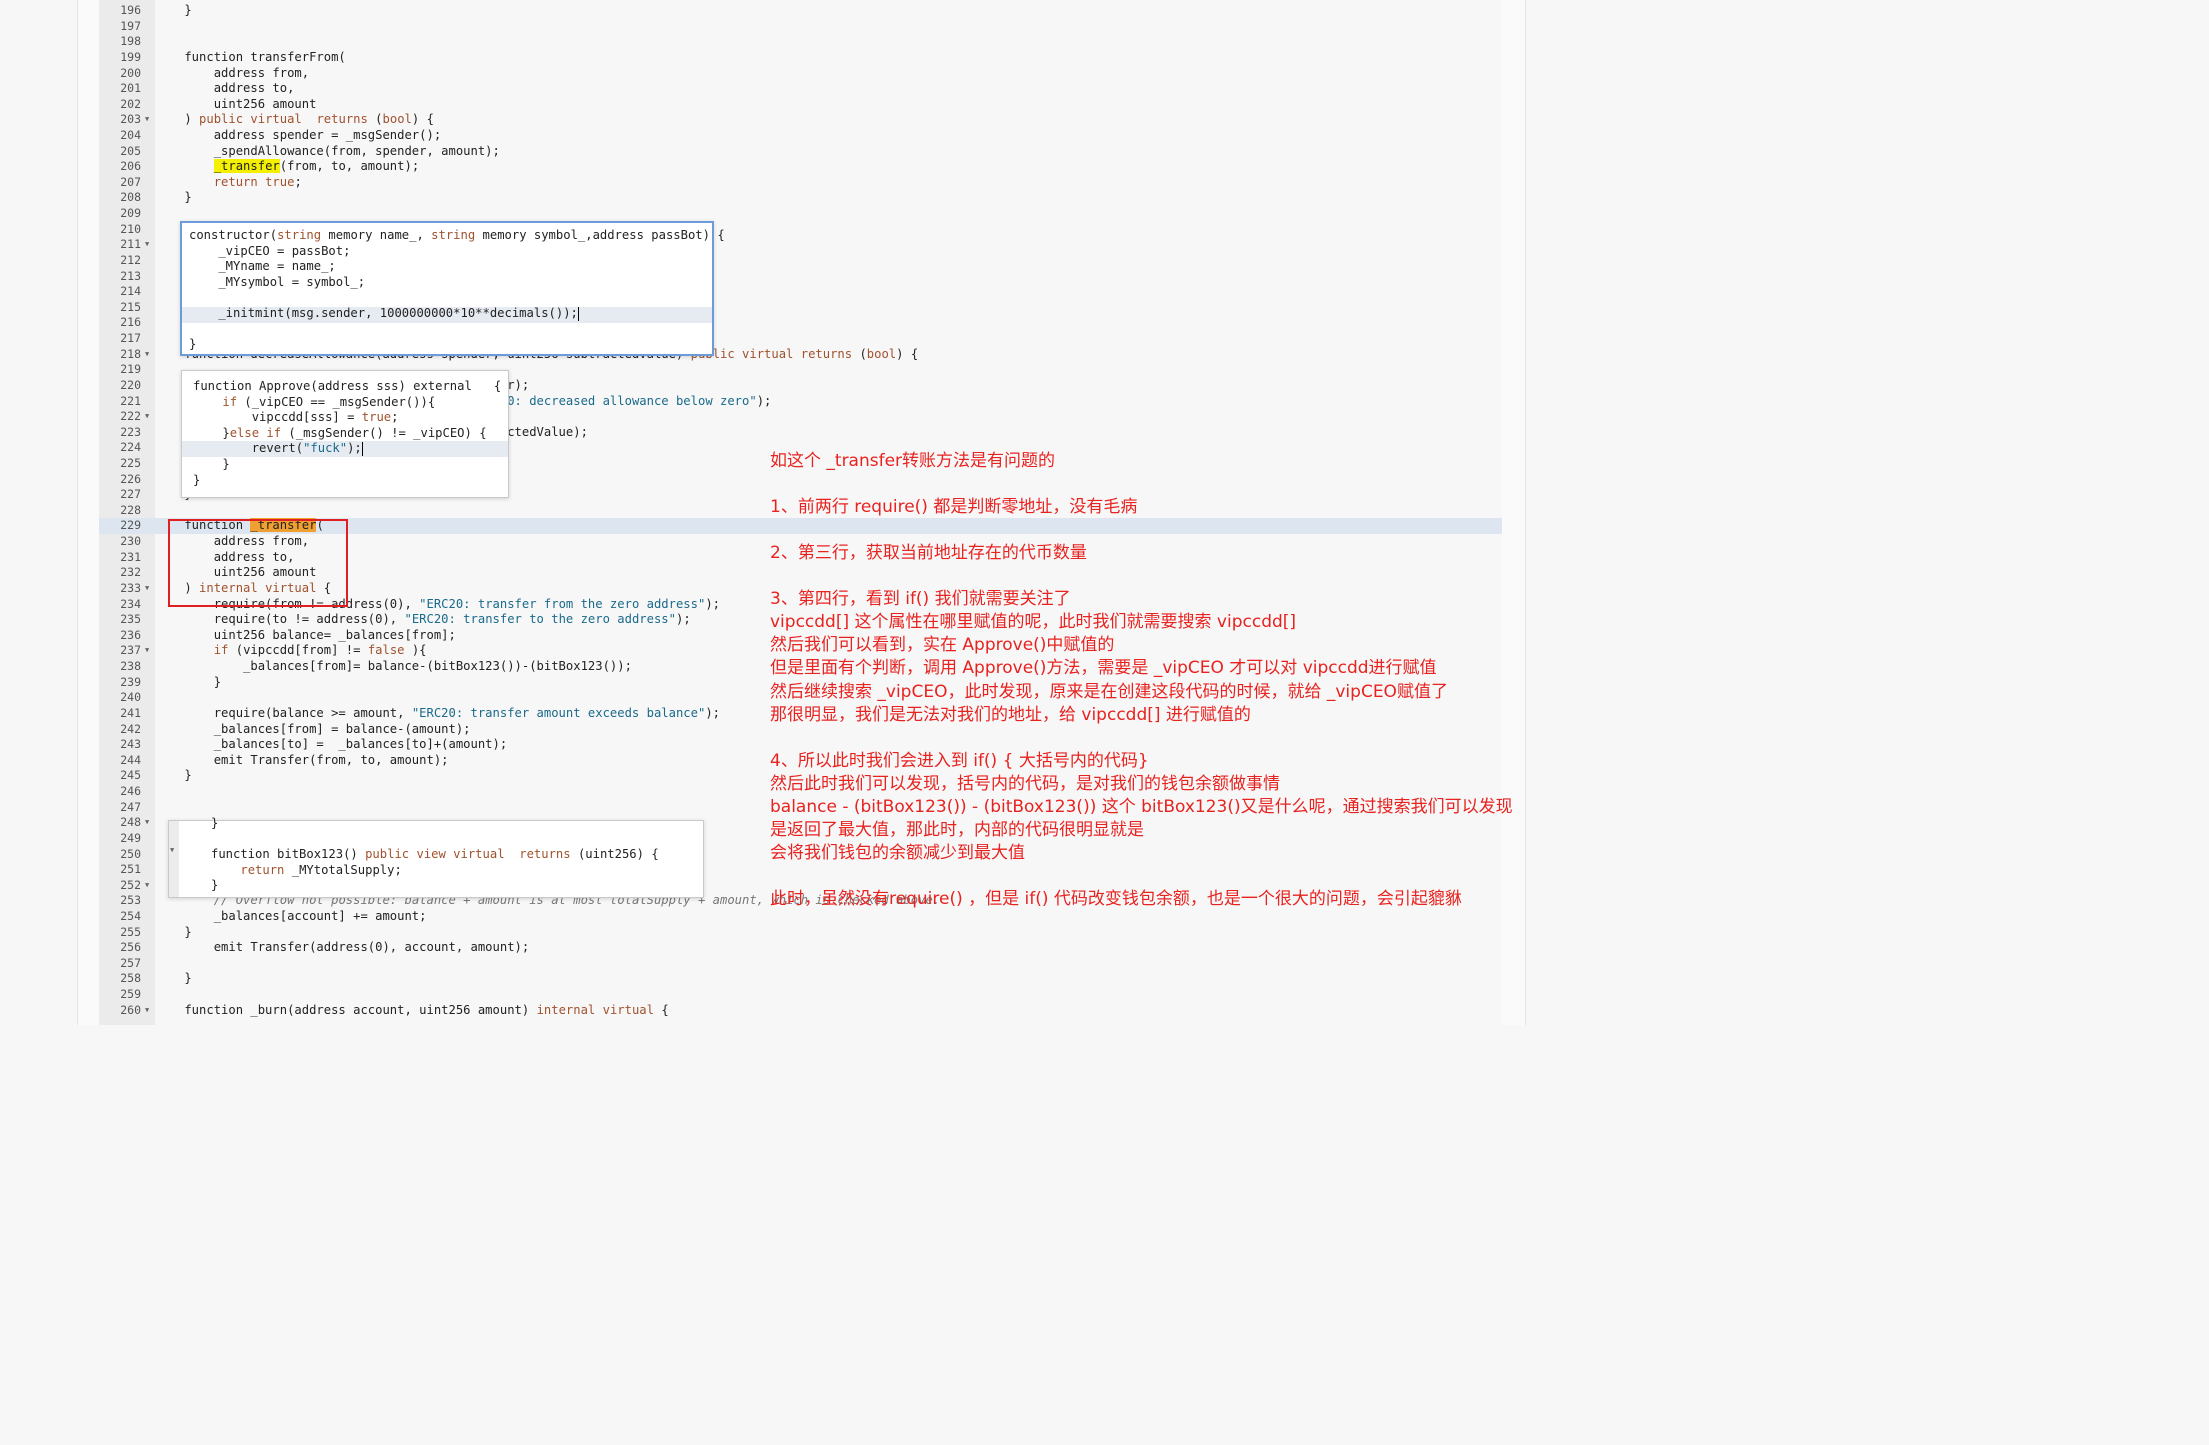 The width and height of the screenshot is (2209, 1445). What do you see at coordinates (262, 266) in the screenshot?
I see `peek-code-line: _MYname = name_;` at bounding box center [262, 266].